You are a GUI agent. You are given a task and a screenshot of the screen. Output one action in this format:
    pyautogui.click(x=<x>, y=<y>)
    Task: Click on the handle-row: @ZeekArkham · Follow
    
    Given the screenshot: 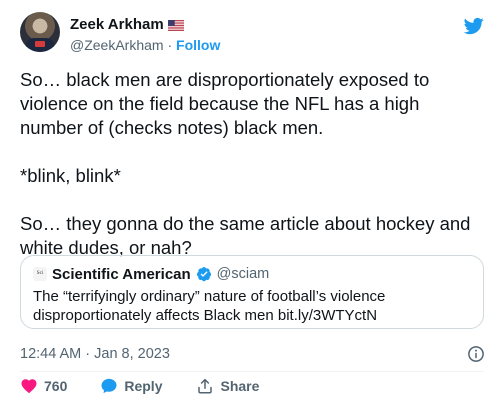 What is the action you would take?
    pyautogui.click(x=145, y=45)
    